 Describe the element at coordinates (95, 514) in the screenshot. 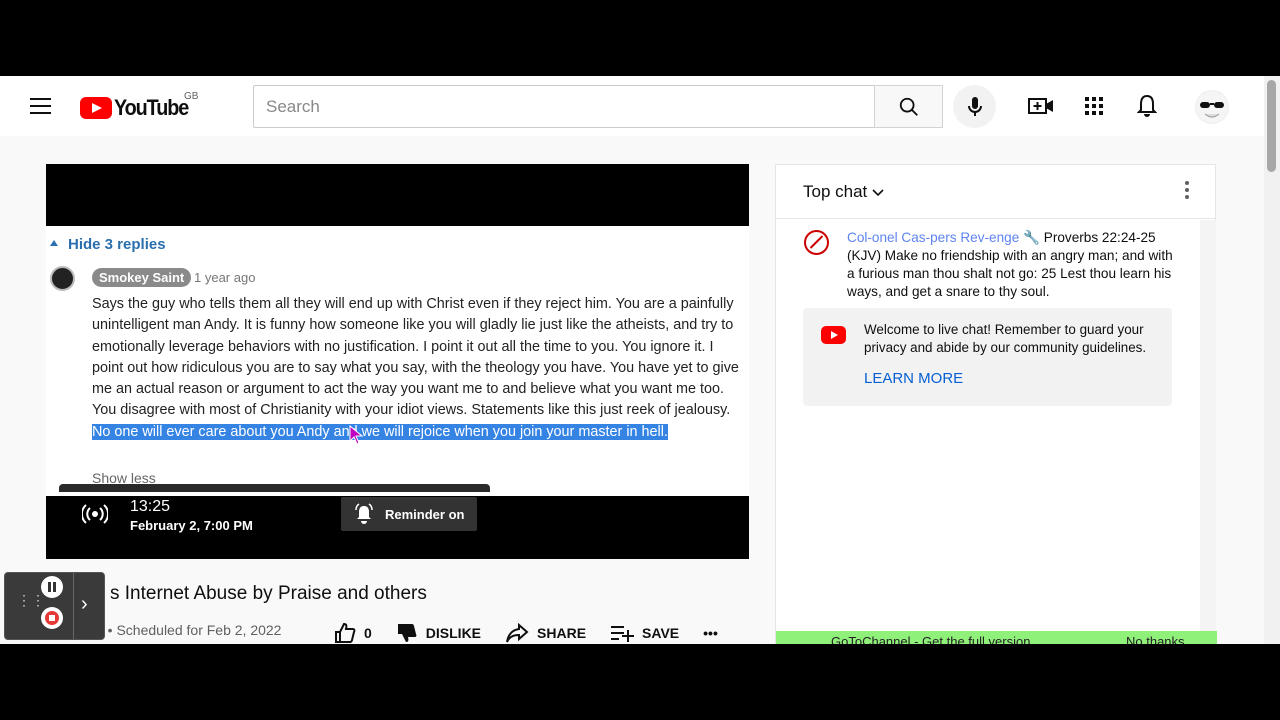

I see `live-broadcast-icon` at that location.